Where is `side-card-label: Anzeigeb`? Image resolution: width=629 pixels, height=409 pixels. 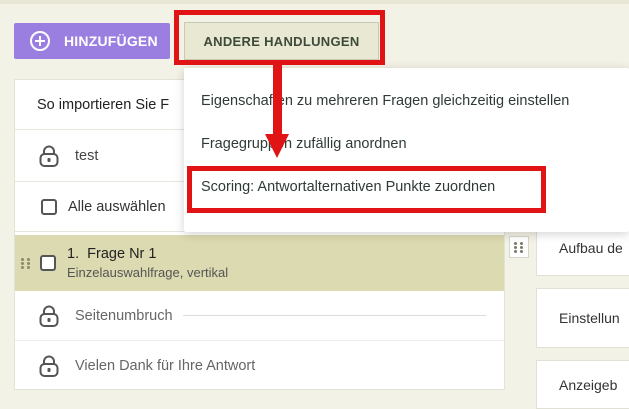
side-card-label: Anzeigeb is located at coordinates (588, 384).